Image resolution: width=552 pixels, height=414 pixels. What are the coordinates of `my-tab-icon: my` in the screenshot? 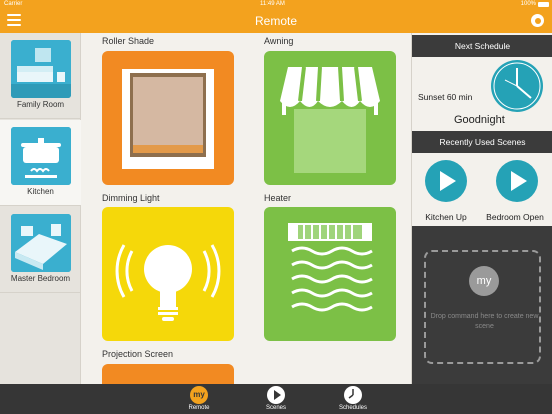 It's located at (199, 395).